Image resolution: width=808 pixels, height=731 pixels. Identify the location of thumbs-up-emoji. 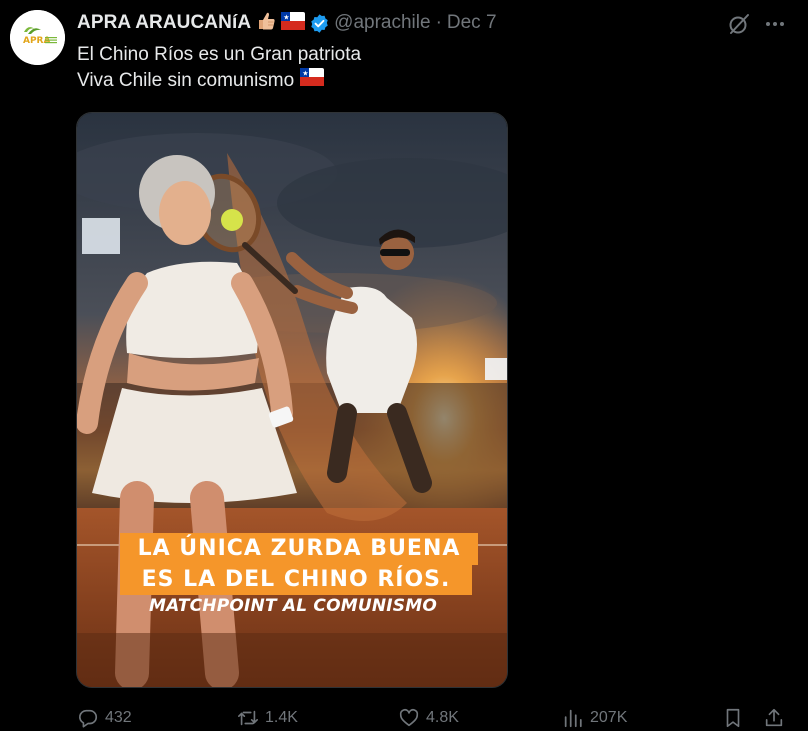
(266, 23).